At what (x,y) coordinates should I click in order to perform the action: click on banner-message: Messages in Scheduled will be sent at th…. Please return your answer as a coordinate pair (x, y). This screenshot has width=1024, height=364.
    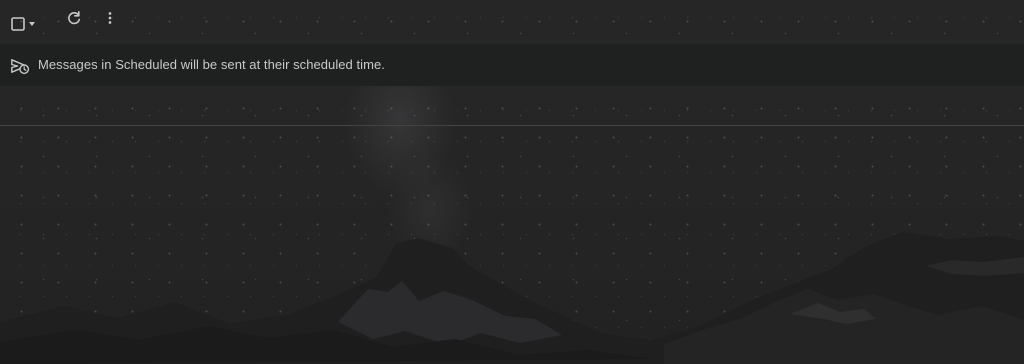
    Looking at the image, I should click on (211, 64).